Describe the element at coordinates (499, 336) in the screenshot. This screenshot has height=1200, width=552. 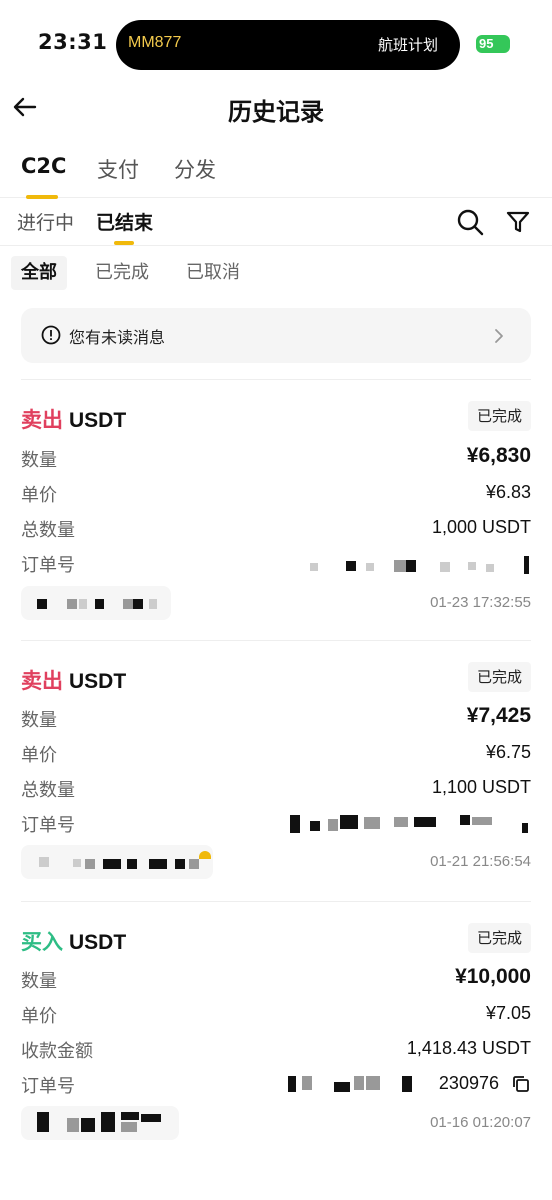
I see `chevron-right-icon` at that location.